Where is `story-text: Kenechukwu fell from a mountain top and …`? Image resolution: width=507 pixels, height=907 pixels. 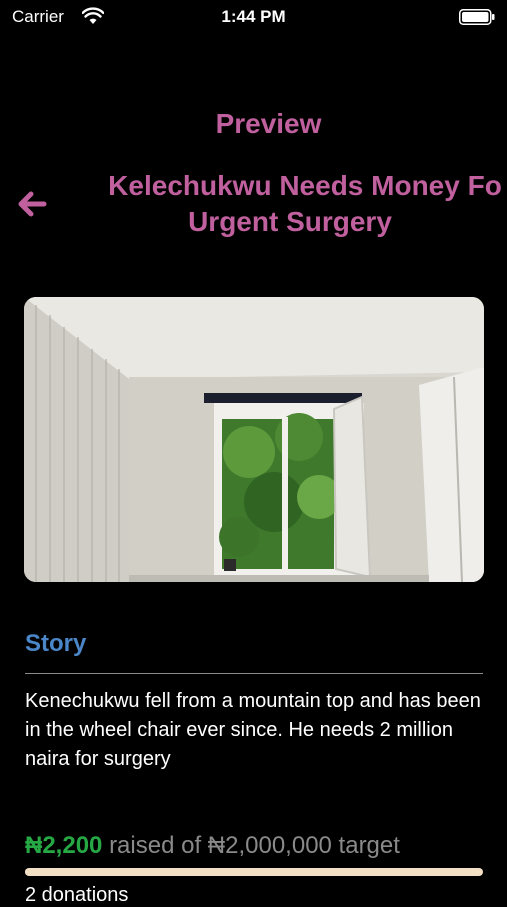
story-text: Kenechukwu fell from a mountain top and … is located at coordinates (253, 730).